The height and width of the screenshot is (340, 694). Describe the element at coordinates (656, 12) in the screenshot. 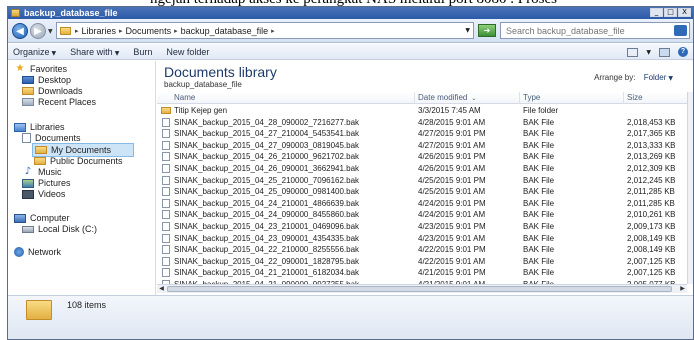

I see `minimize-button: _` at that location.